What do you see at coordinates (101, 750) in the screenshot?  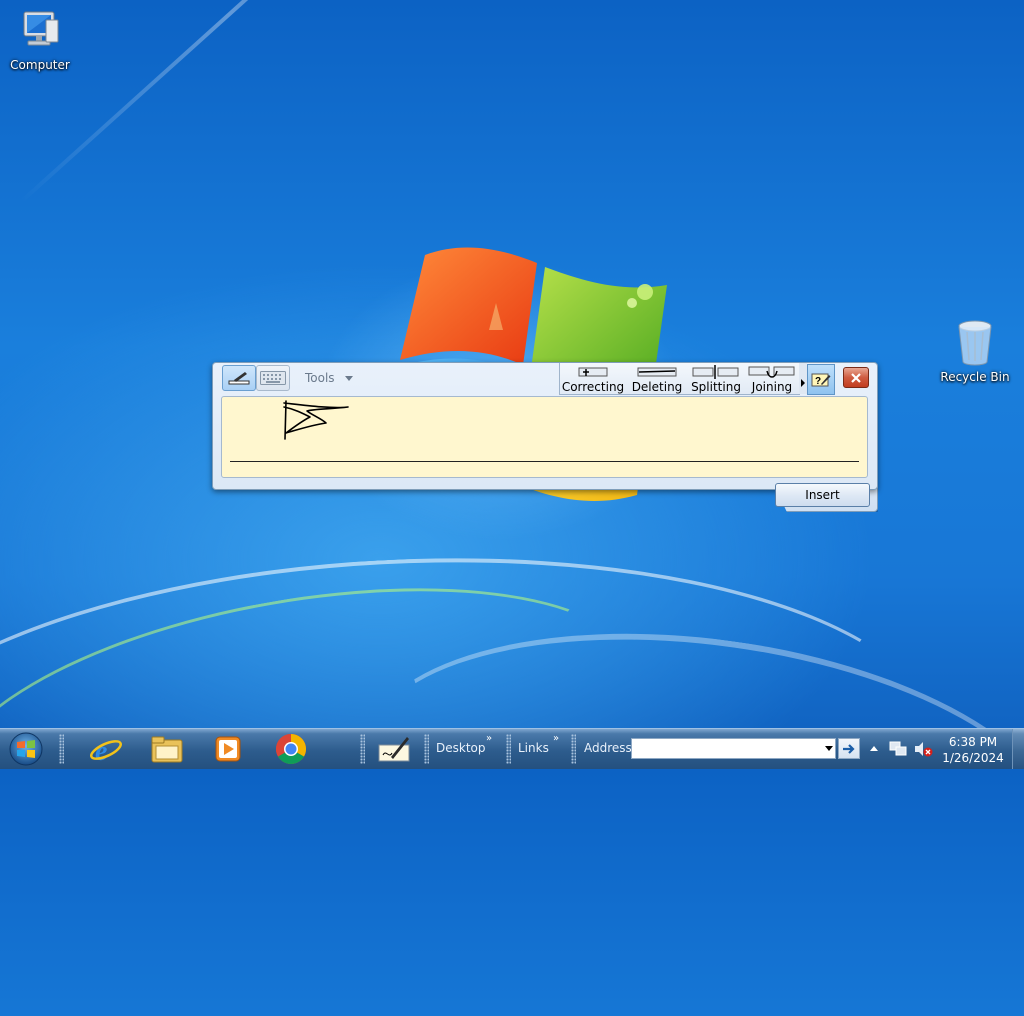 I see `svg-text: e` at bounding box center [101, 750].